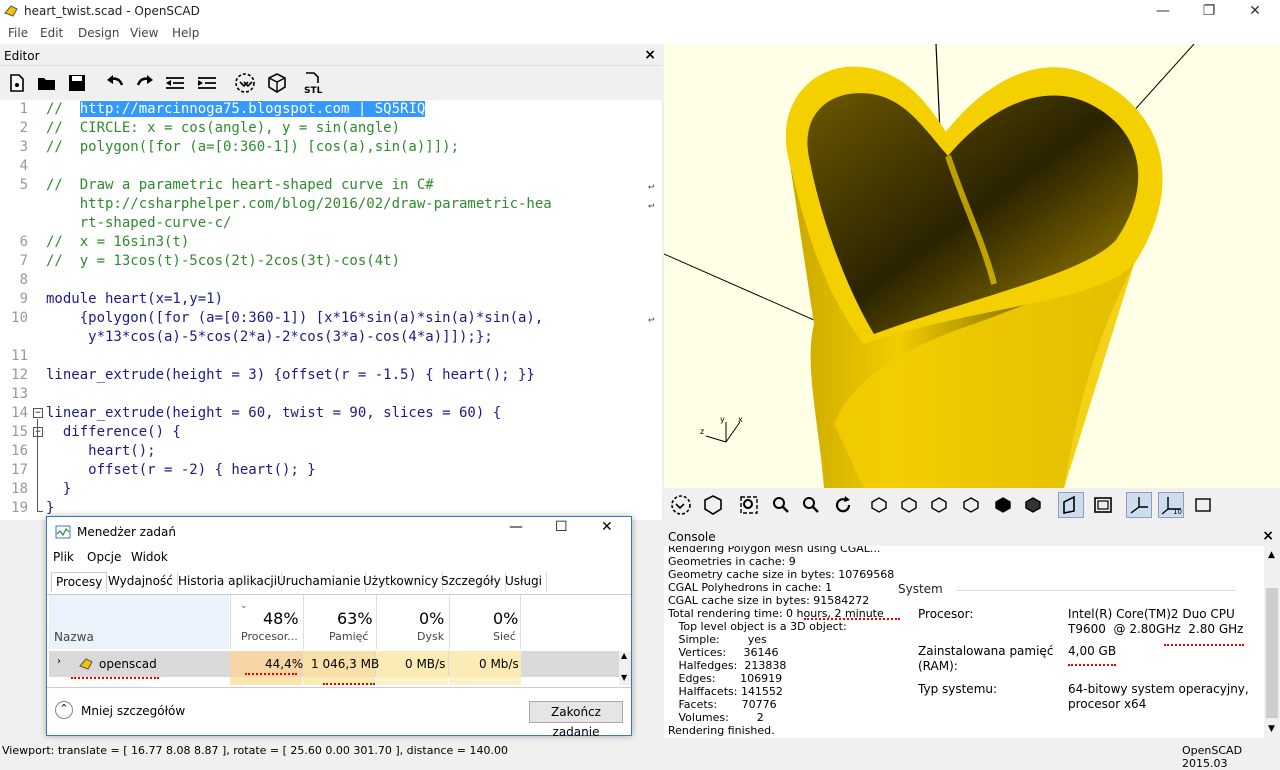 The height and width of the screenshot is (770, 1280). What do you see at coordinates (650, 55) in the screenshot?
I see `editor-close-button: ×` at bounding box center [650, 55].